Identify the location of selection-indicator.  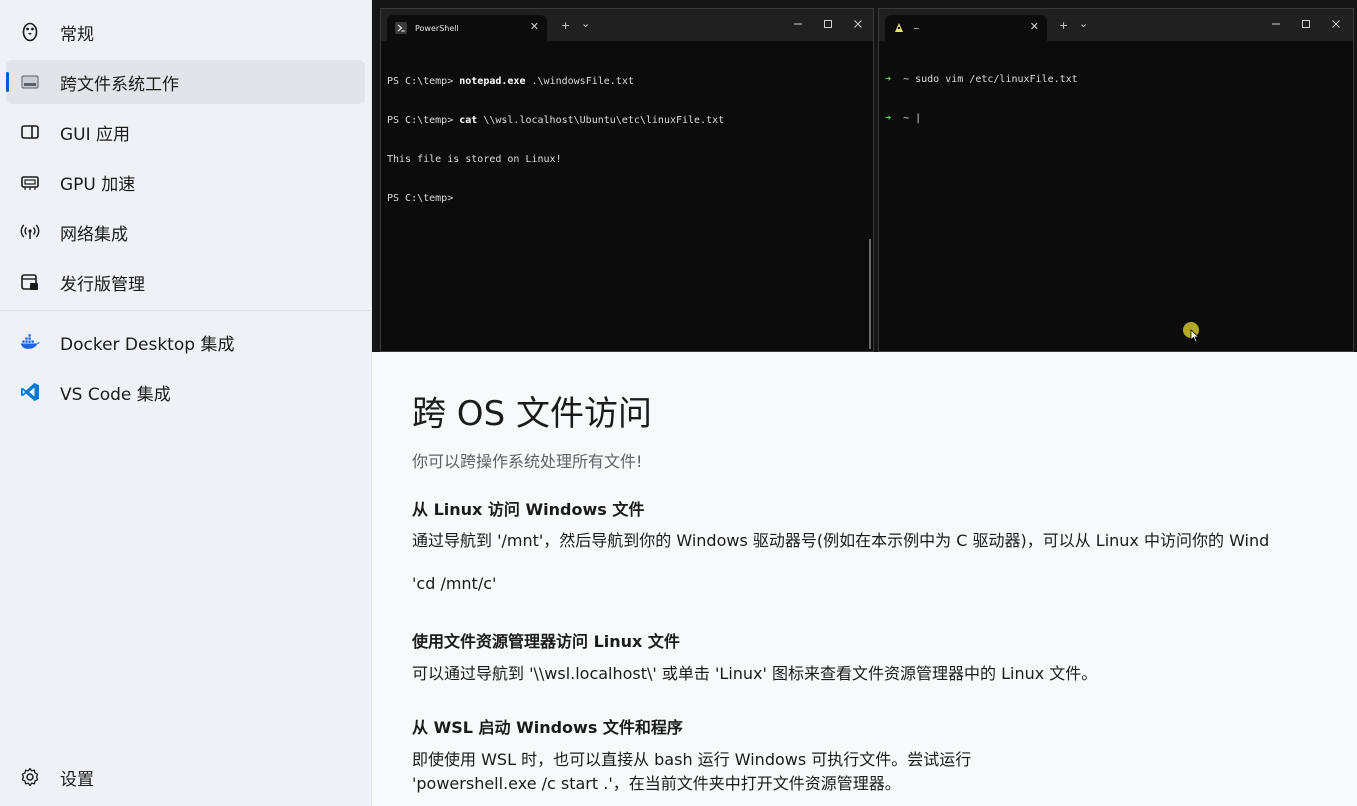
(7, 82).